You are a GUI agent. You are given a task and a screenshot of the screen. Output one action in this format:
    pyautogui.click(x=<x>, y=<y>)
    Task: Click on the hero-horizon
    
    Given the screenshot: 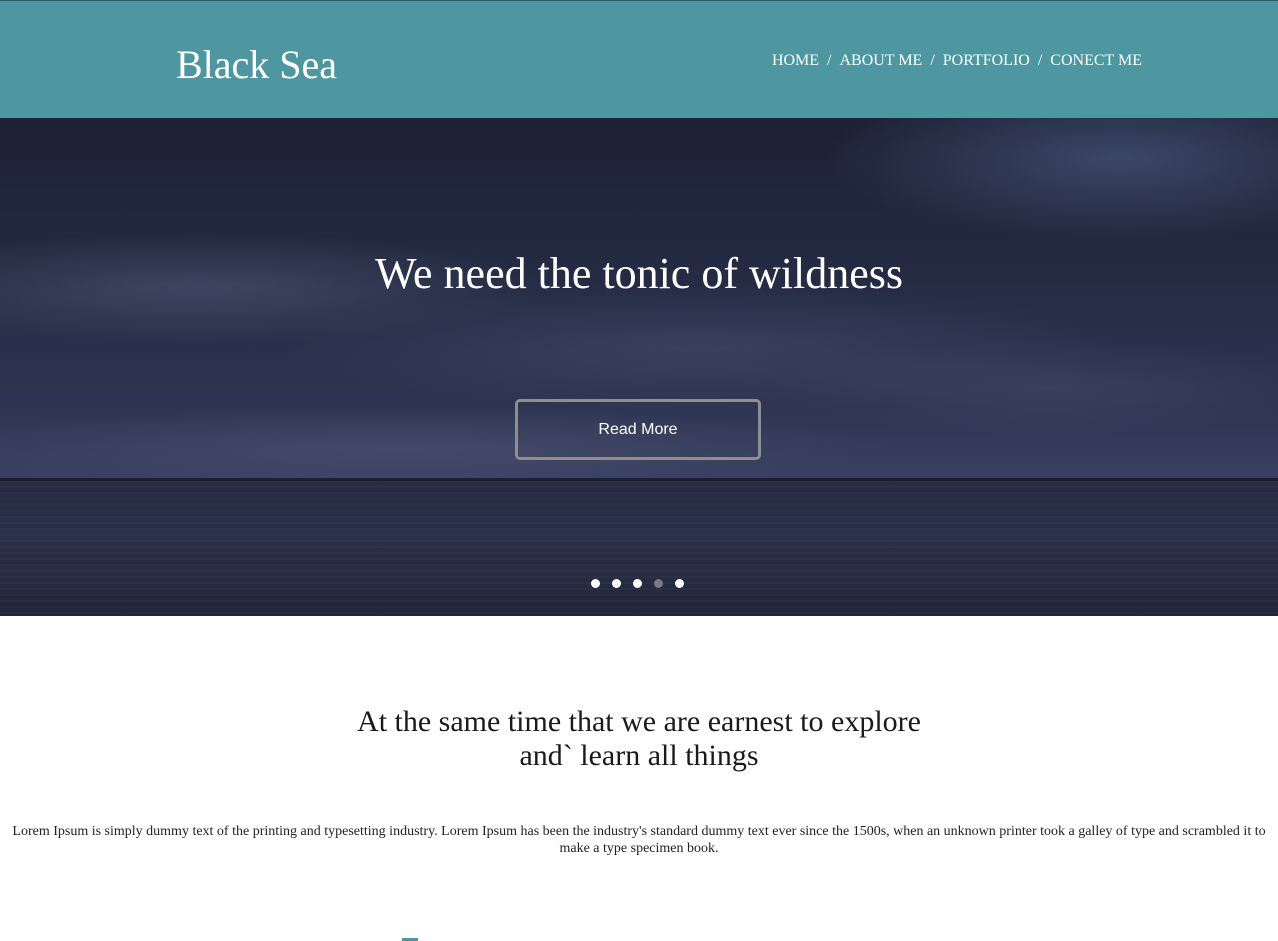 What is the action you would take?
    pyautogui.click(x=639, y=479)
    